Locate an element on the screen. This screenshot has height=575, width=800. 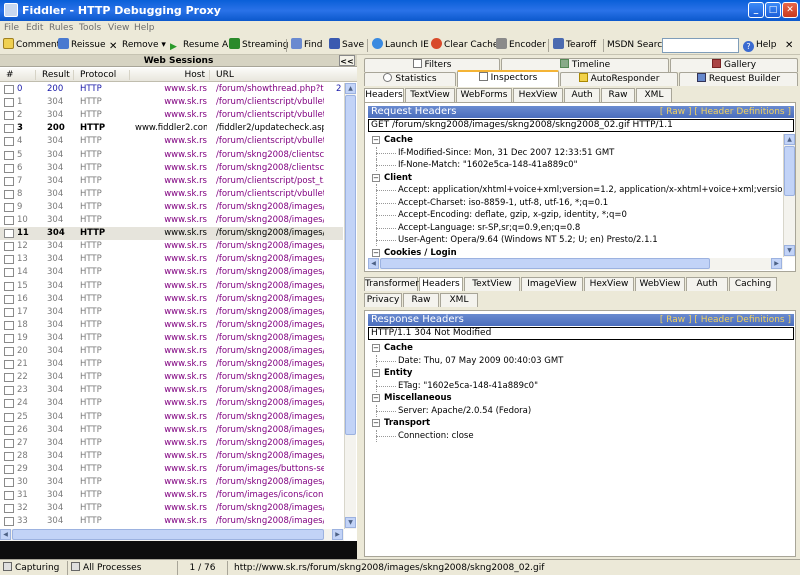
process-filter: All Processes is located at coordinates (123, 568).